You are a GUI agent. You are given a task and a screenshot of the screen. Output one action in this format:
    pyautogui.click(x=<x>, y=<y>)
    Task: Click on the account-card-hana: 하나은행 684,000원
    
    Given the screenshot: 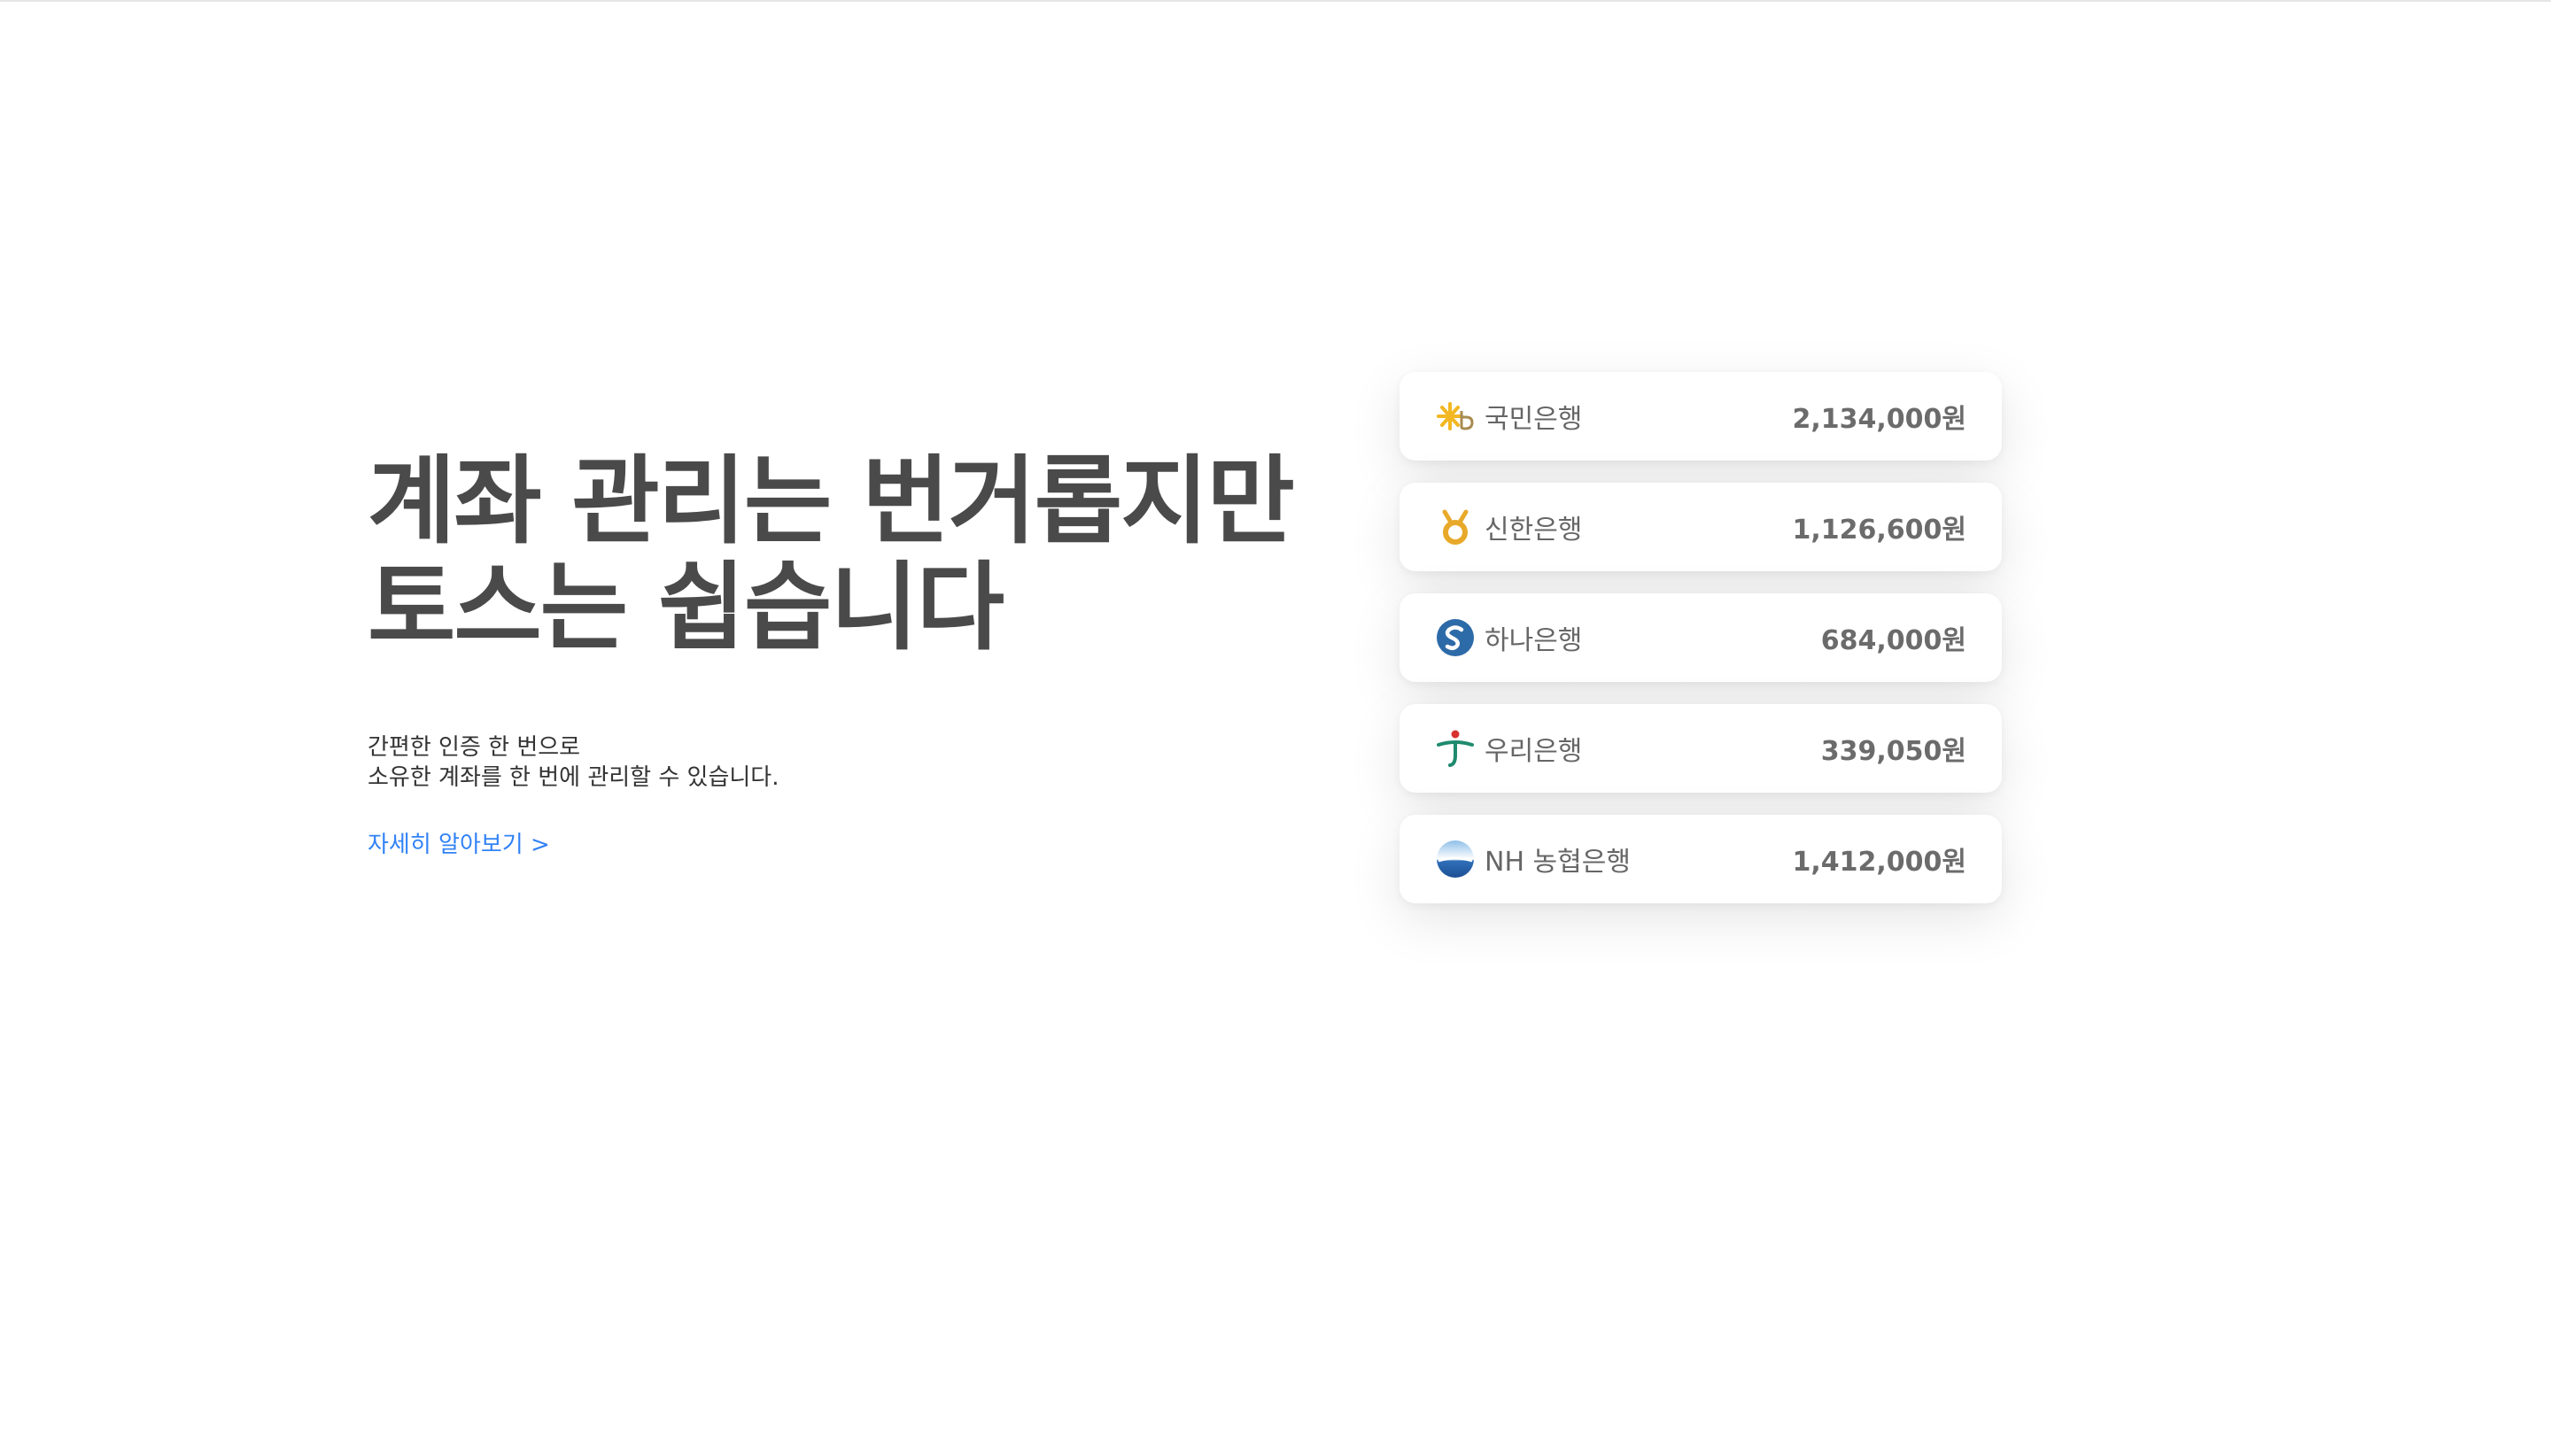 What is the action you would take?
    pyautogui.click(x=1701, y=637)
    